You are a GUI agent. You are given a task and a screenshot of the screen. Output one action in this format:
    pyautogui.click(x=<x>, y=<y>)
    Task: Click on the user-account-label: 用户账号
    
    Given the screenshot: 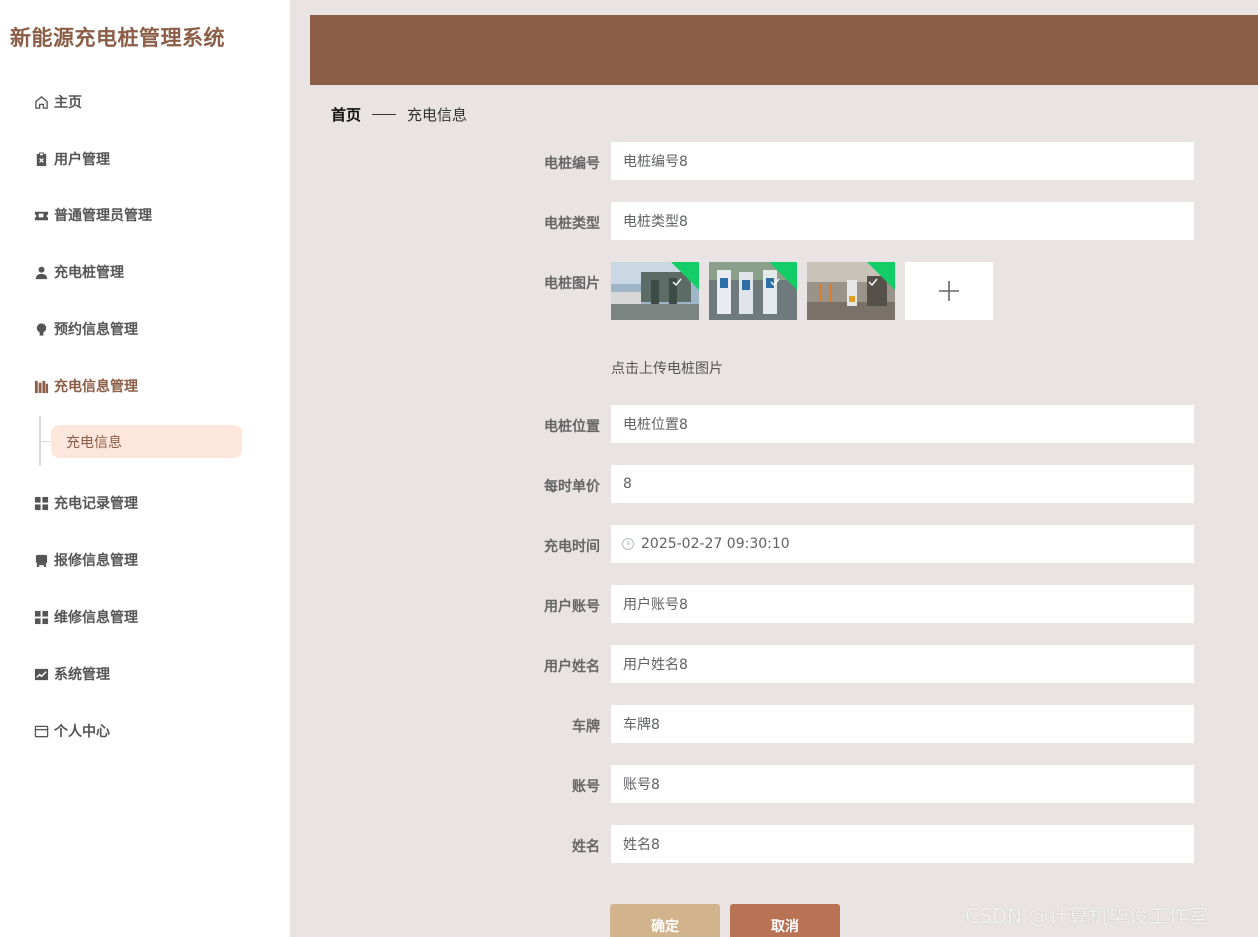 What is the action you would take?
    pyautogui.click(x=572, y=607)
    